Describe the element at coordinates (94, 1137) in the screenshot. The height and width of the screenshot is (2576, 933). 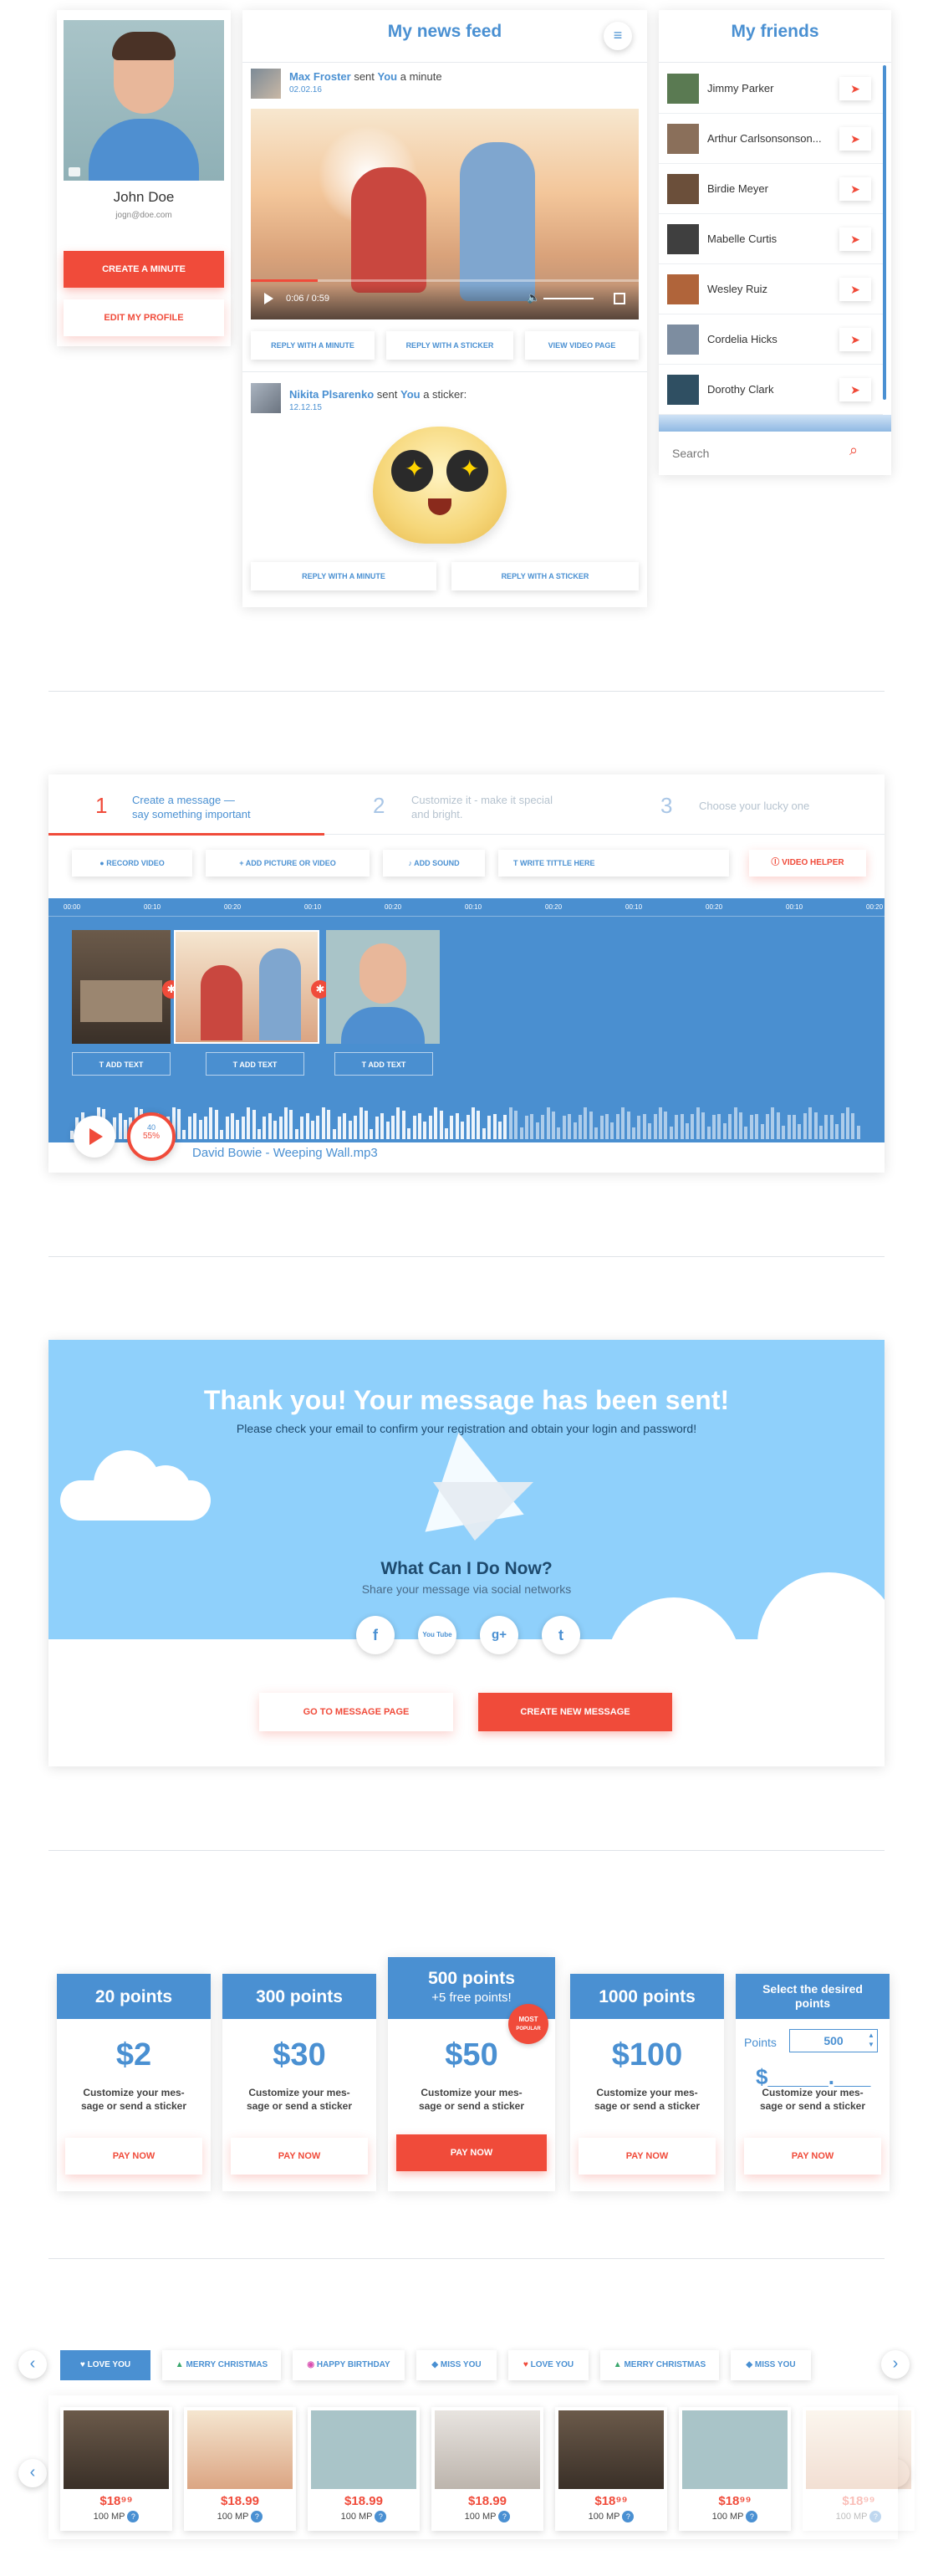
I see `play-button` at that location.